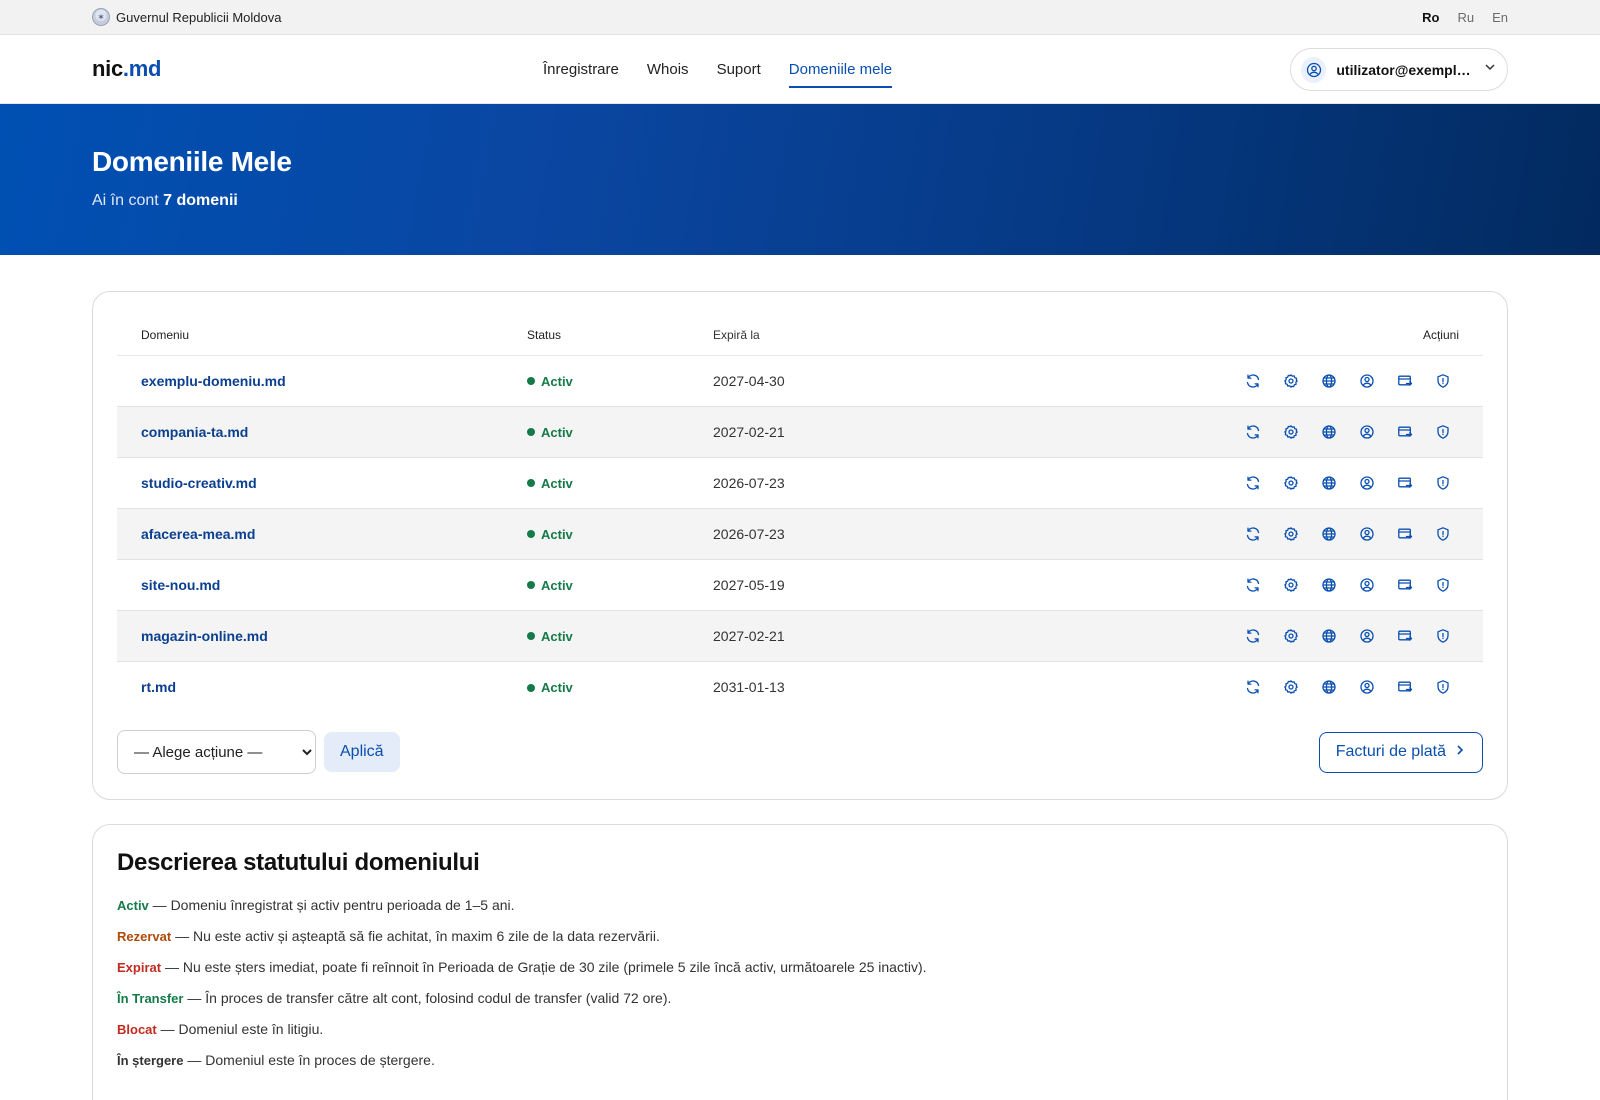 This screenshot has width=1600, height=1100. I want to click on status-explanation: — Domeniul este în litigiu., so click(240, 1029).